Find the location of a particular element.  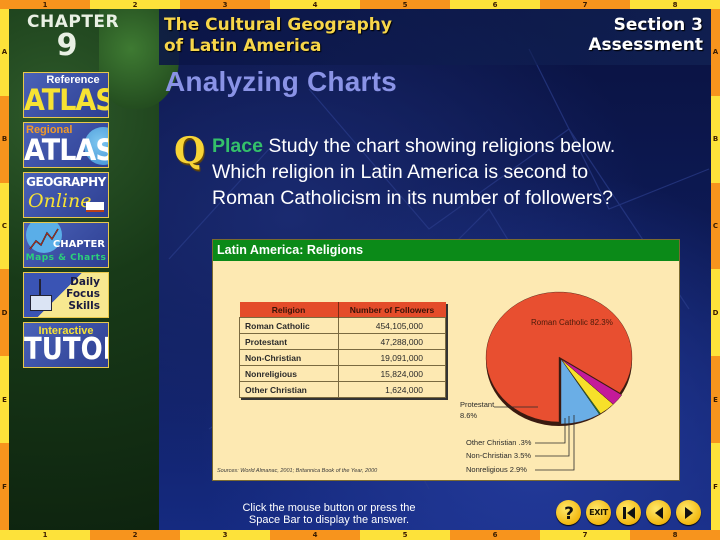

table-row: Nonreligious 15,824,000 is located at coordinates (342, 373).